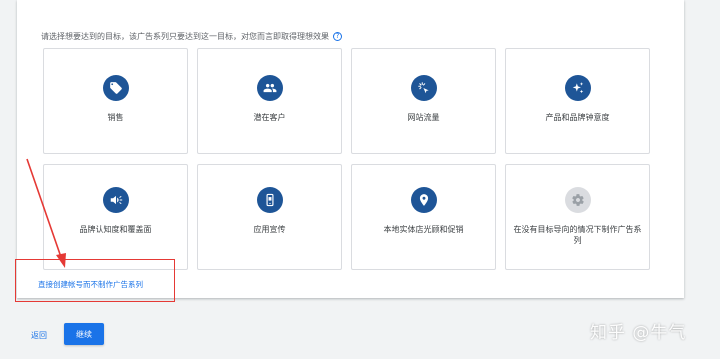 Image resolution: width=720 pixels, height=359 pixels. I want to click on goal-tile-brand-consideration: 产品和品牌钟意度, so click(577, 101).